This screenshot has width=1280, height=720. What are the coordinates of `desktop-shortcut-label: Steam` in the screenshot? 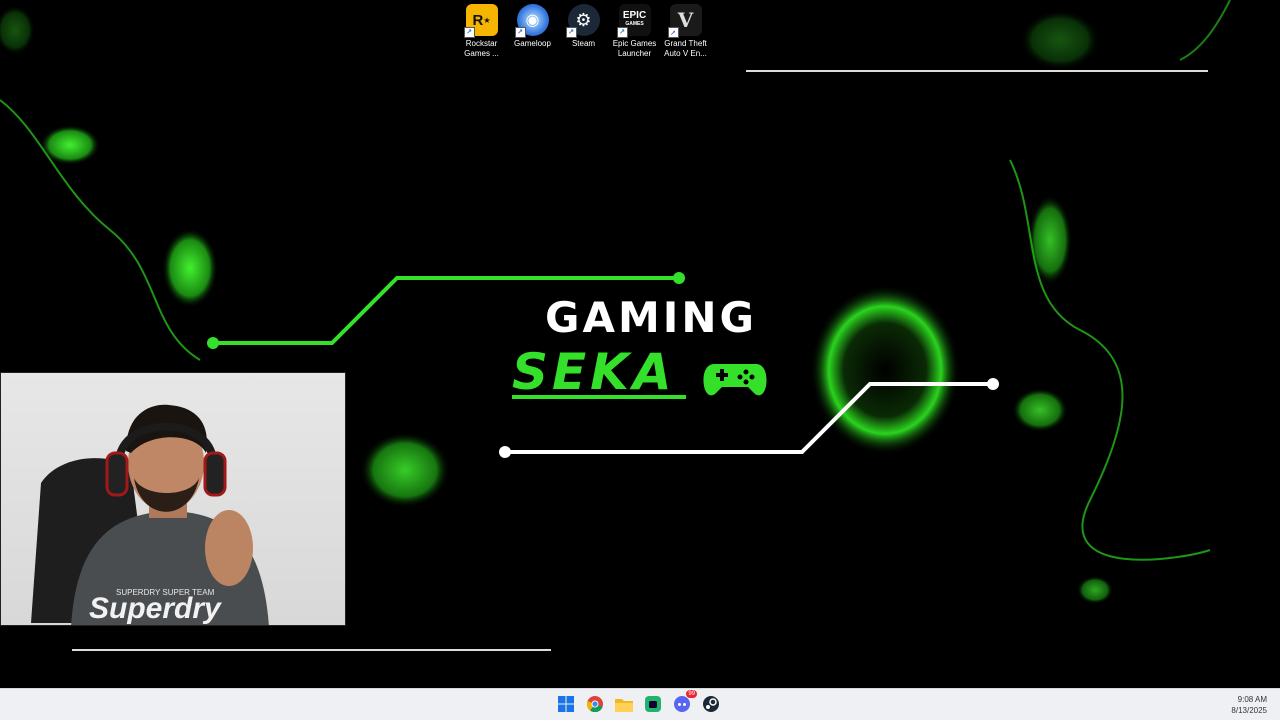 It's located at (583, 43).